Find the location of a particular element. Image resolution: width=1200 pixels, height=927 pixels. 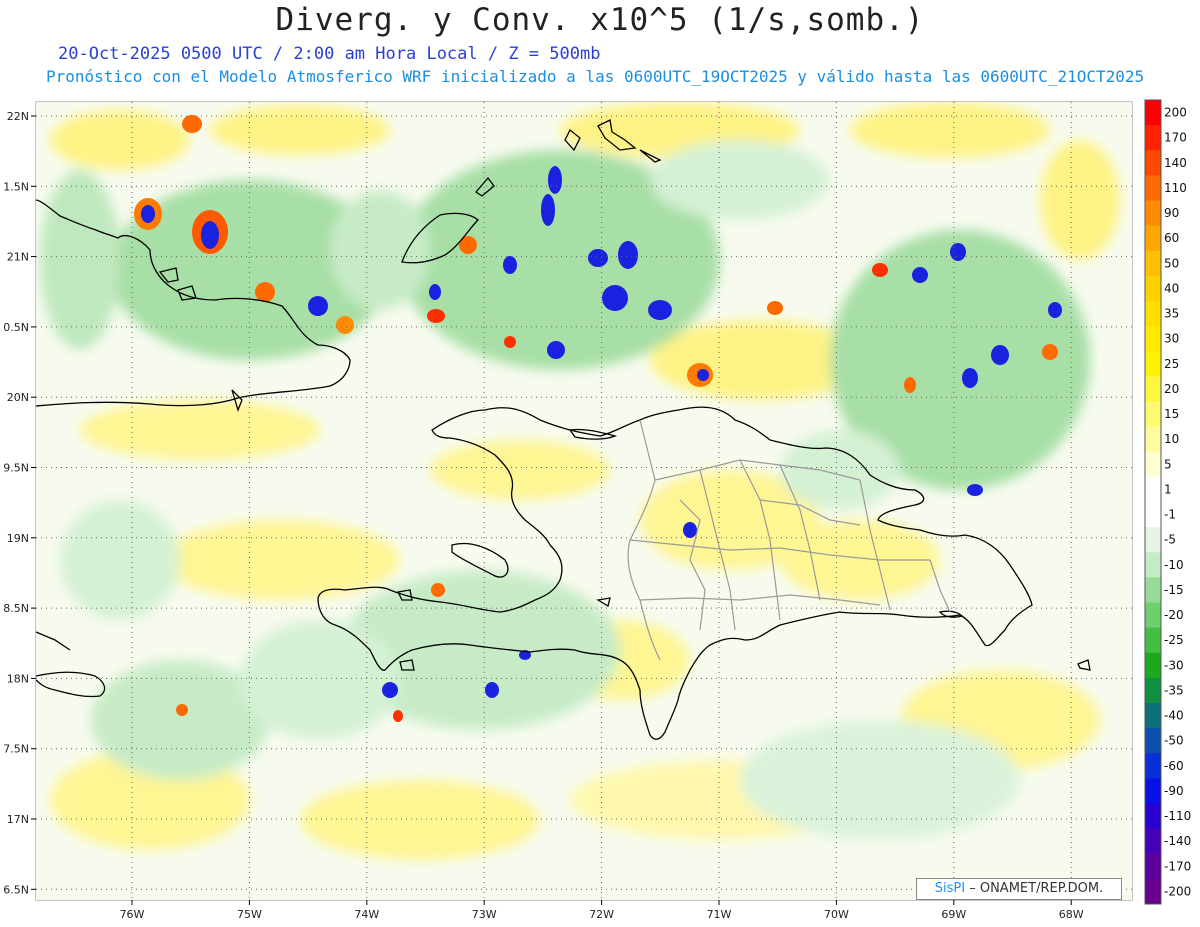

colorbar-label: 200 is located at coordinates (1175, 113).